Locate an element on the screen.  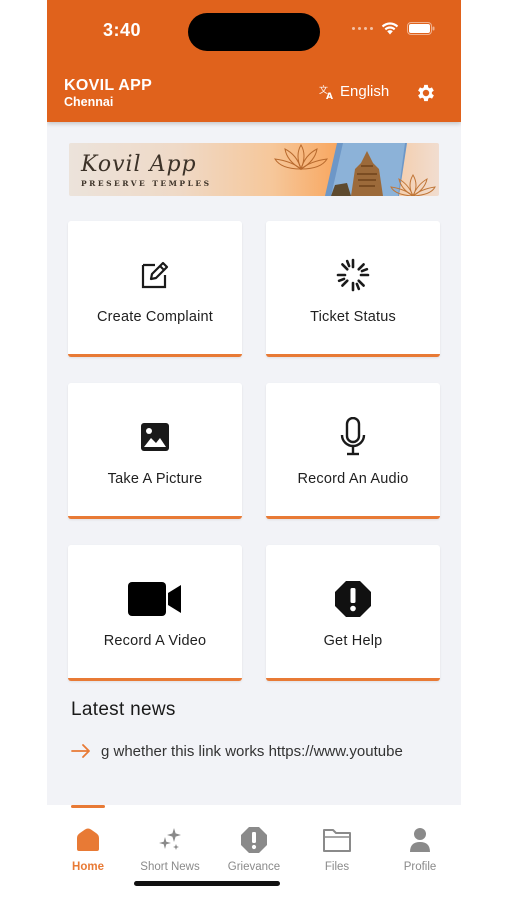
video-camera-icon is located at coordinates (155, 599).